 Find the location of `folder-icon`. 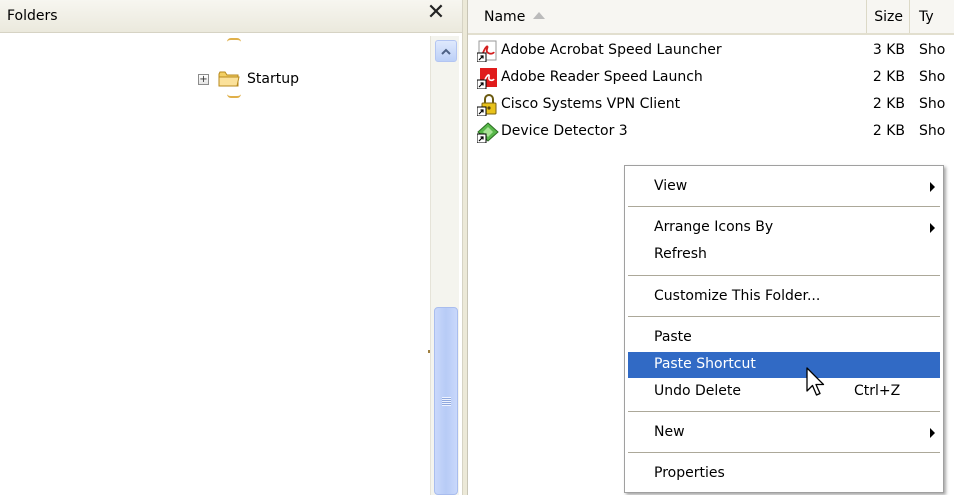

folder-icon is located at coordinates (229, 79).